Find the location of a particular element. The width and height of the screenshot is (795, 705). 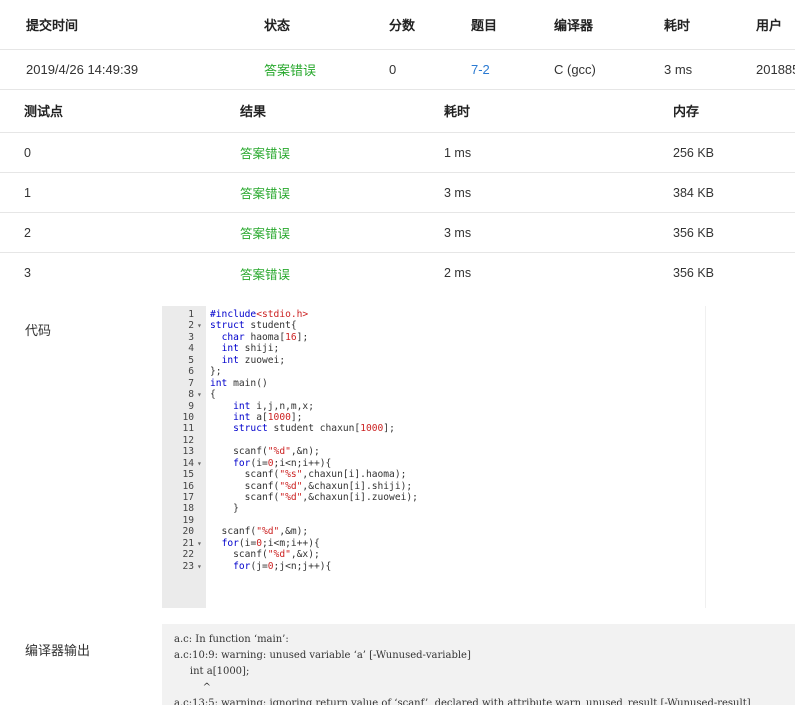

code-line: 5 int zuowei; is located at coordinates (433, 360).